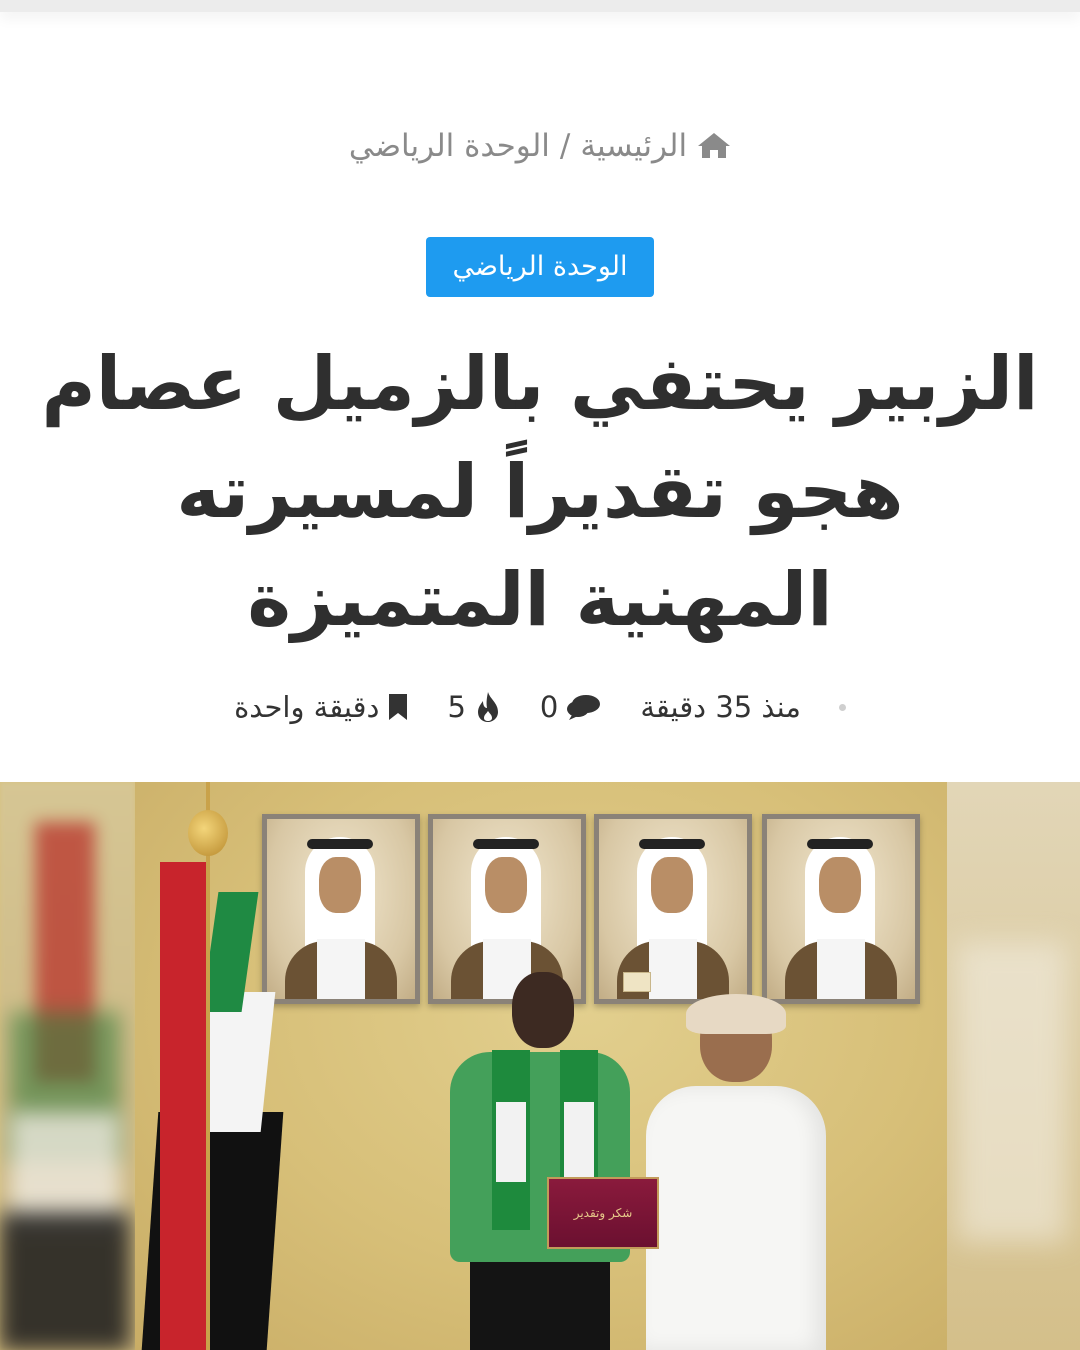 The image size is (1080, 1350). What do you see at coordinates (307, 707) in the screenshot?
I see `reading-time-text: دقيقة واحدة` at bounding box center [307, 707].